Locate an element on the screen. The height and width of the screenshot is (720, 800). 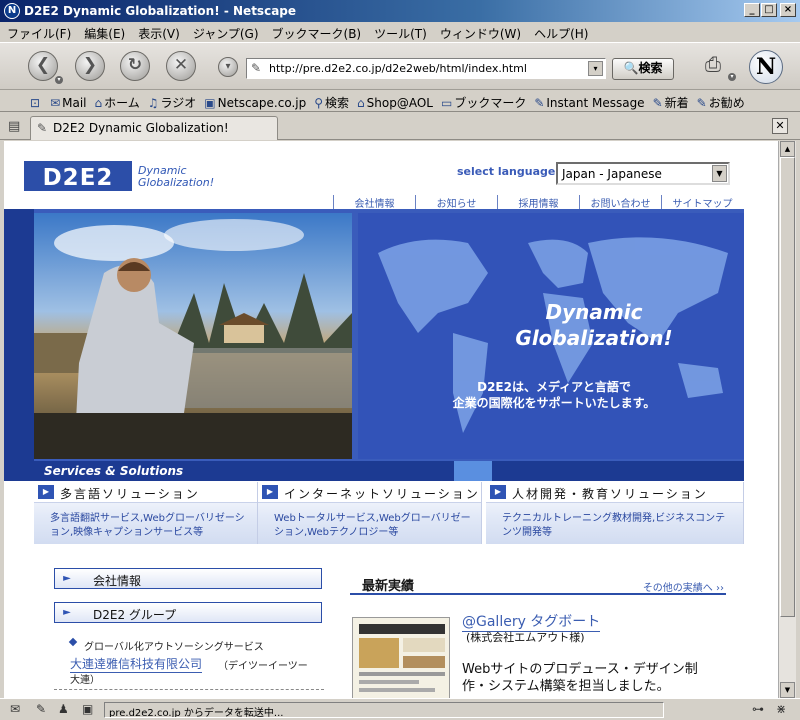
menu-edit: 編集(E) is located at coordinates (104, 32).